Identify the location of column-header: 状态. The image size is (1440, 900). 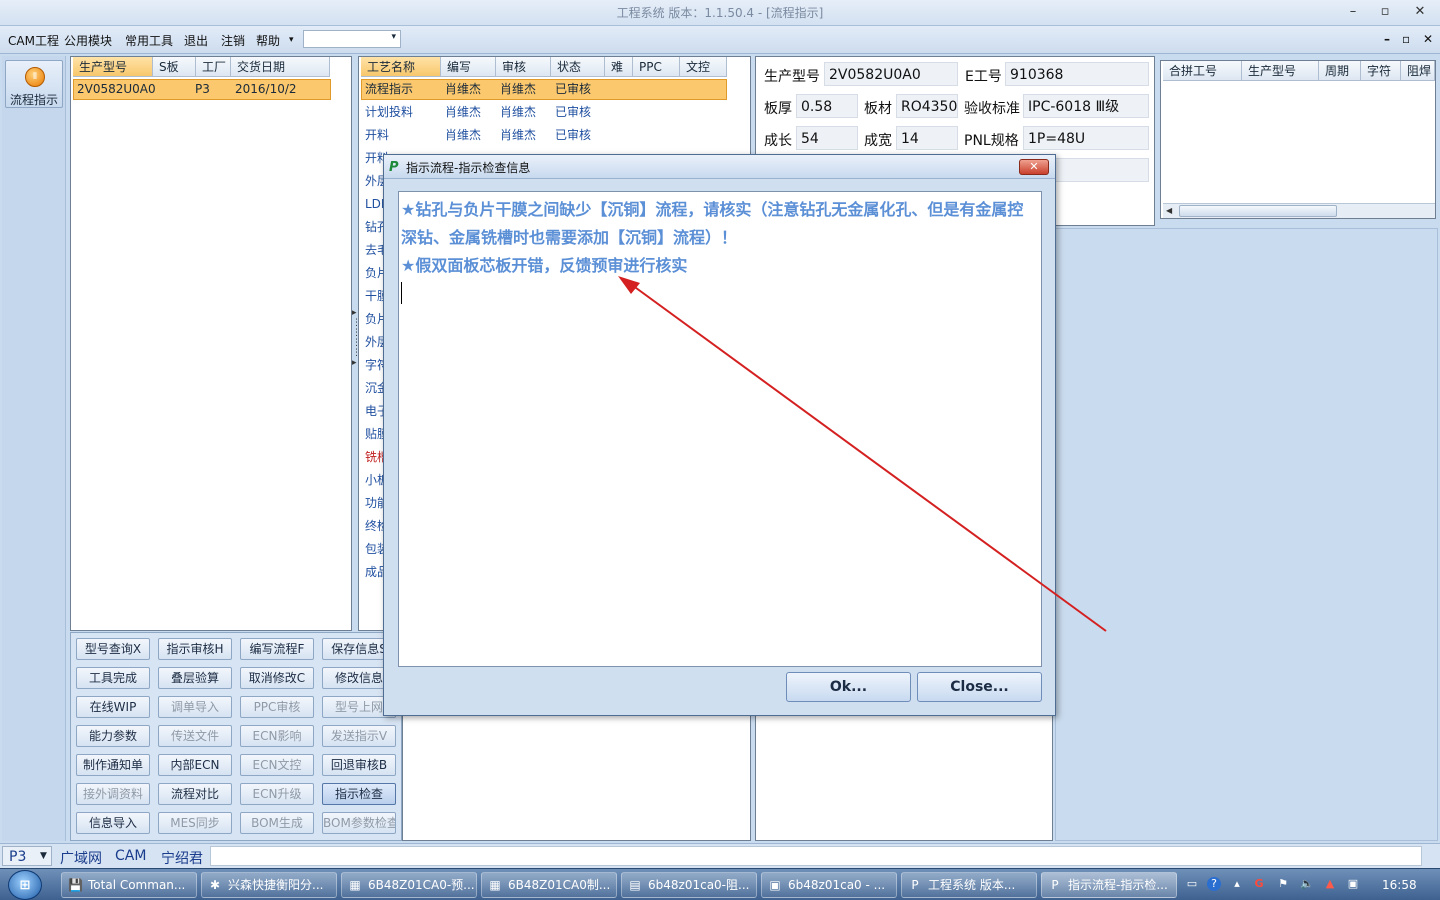
(578, 67).